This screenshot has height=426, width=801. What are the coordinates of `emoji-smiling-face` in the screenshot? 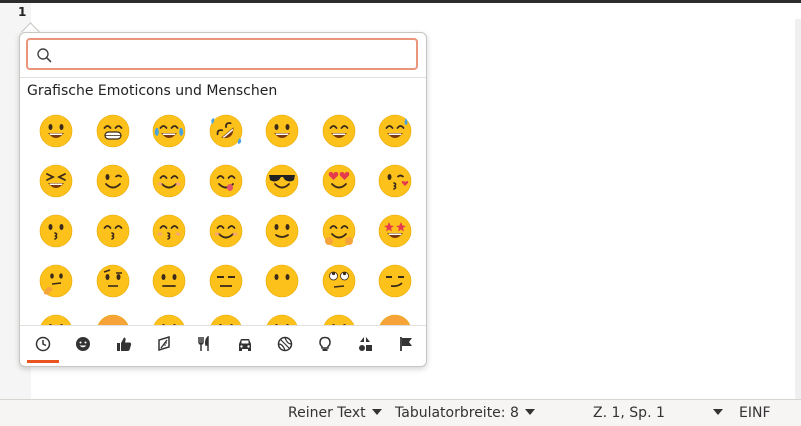 It's located at (225, 232).